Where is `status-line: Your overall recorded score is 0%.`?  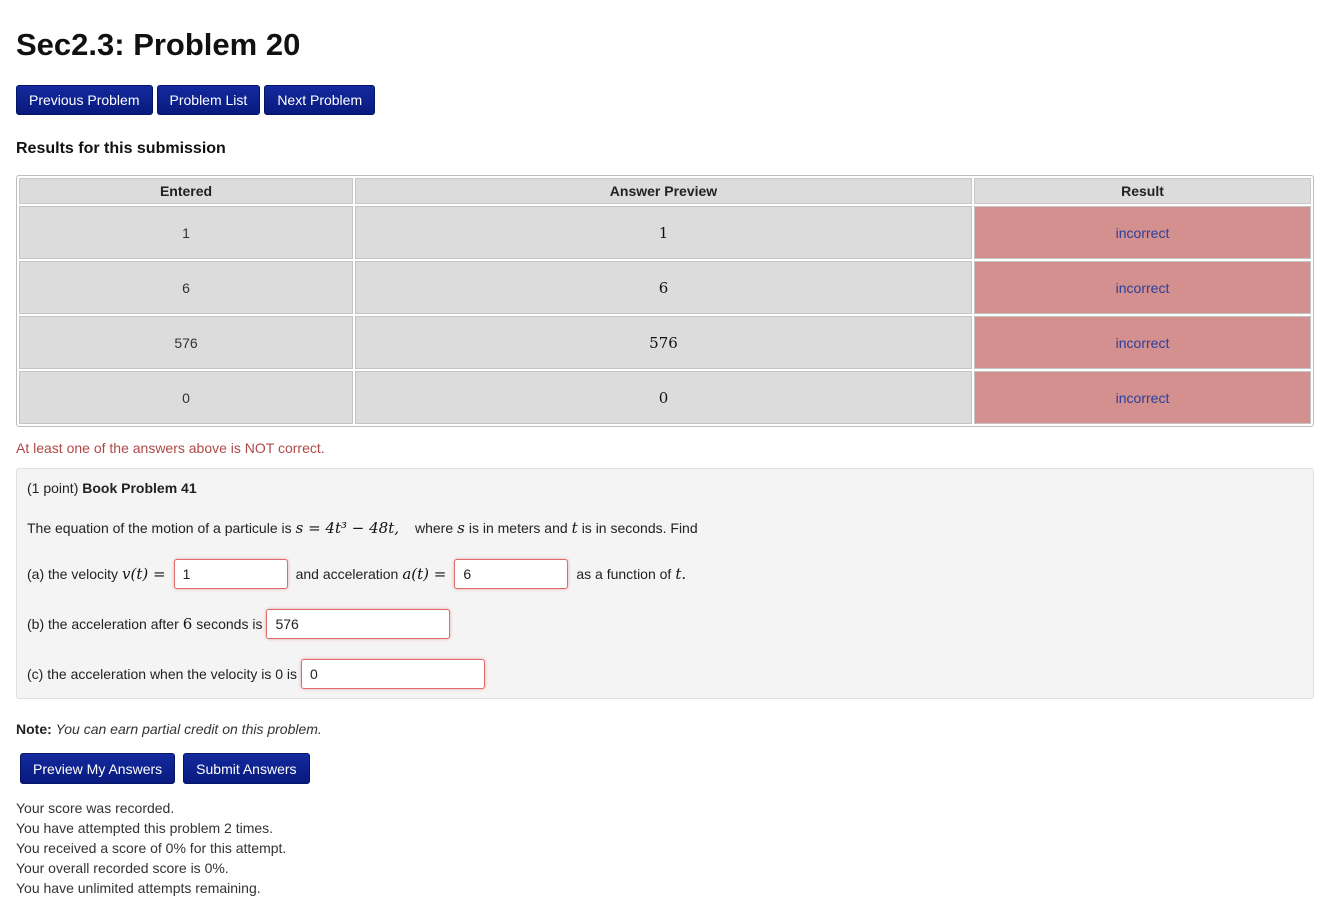
status-line: Your overall recorded score is 0%. is located at coordinates (122, 868).